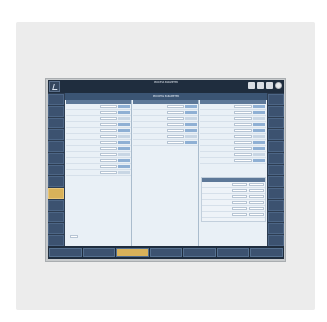 Image resolution: width=327 pixels, height=322 pixels. What do you see at coordinates (278, 85) in the screenshot?
I see `help-icon` at bounding box center [278, 85].